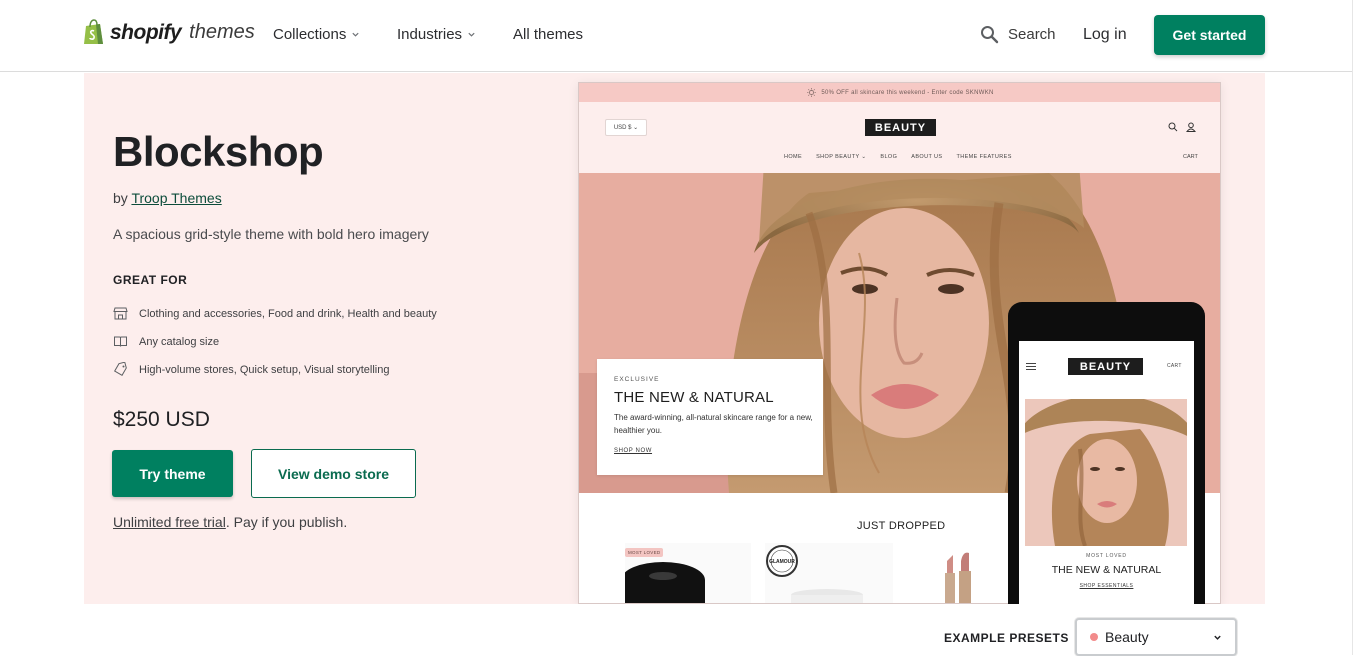 Image resolution: width=1353 pixels, height=656 pixels. What do you see at coordinates (812, 92) in the screenshot?
I see `sun-icon` at bounding box center [812, 92].